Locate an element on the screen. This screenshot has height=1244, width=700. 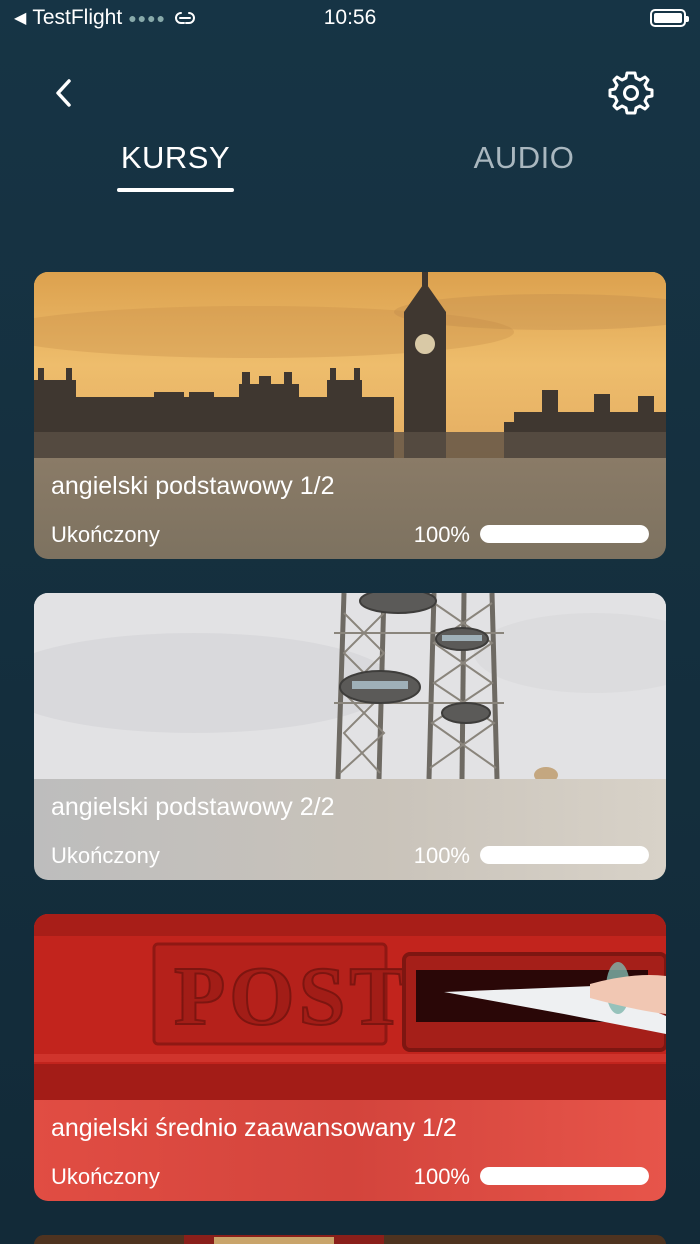
back-button is located at coordinates (63, 93).